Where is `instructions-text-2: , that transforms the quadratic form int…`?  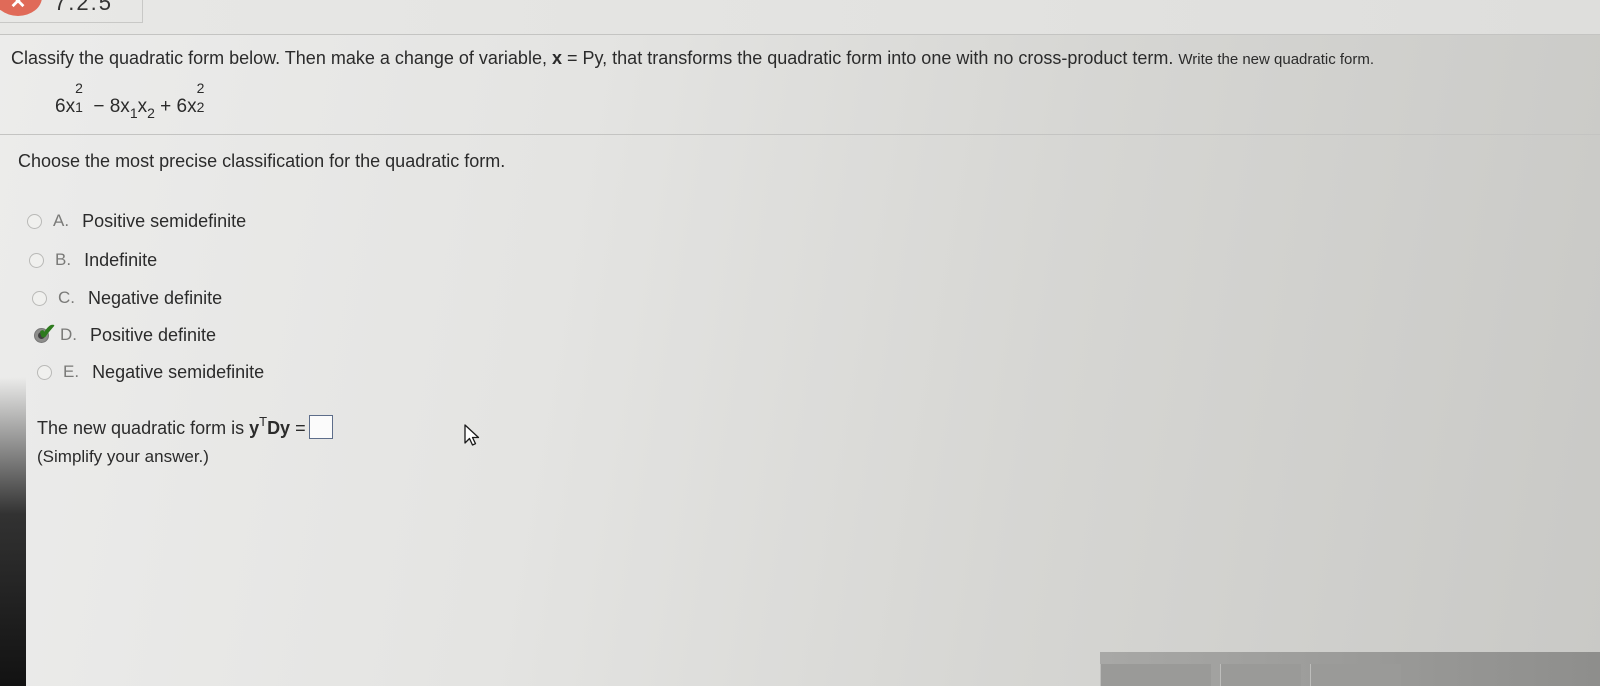 instructions-text-2: , that transforms the quadratic form int… is located at coordinates (890, 58).